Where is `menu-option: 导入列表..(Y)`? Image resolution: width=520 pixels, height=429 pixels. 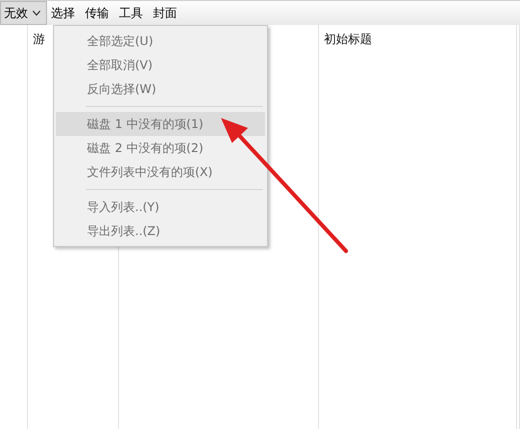
menu-option: 导入列表..(Y) is located at coordinates (160, 207).